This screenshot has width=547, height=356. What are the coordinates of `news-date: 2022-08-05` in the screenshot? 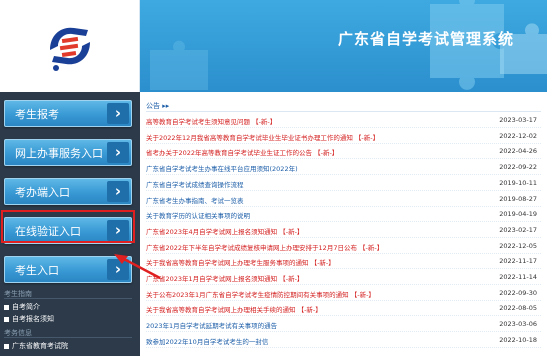 It's located at (518, 308).